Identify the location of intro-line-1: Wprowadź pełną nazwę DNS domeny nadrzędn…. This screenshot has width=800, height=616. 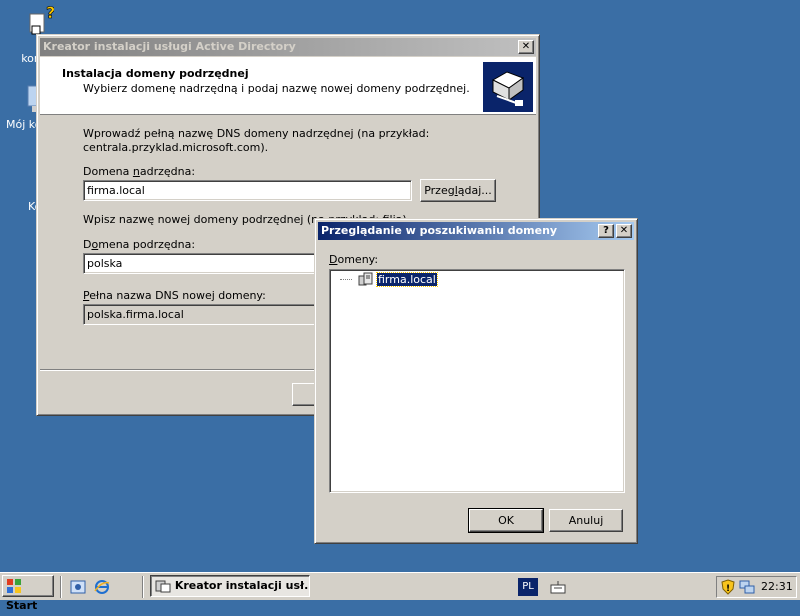
(256, 133).